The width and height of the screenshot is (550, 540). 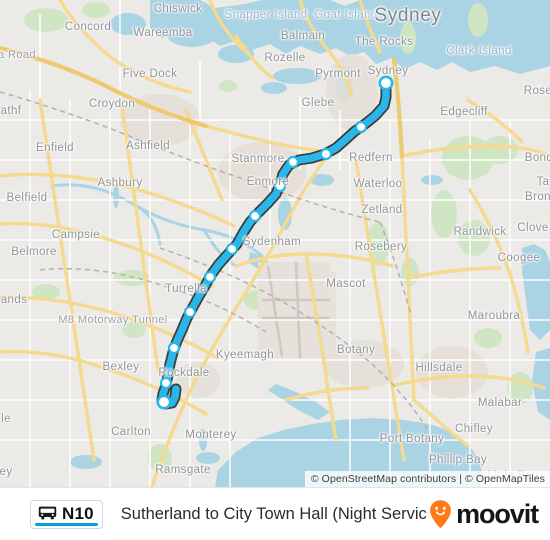 I want to click on moovit-pin-icon, so click(x=440, y=514).